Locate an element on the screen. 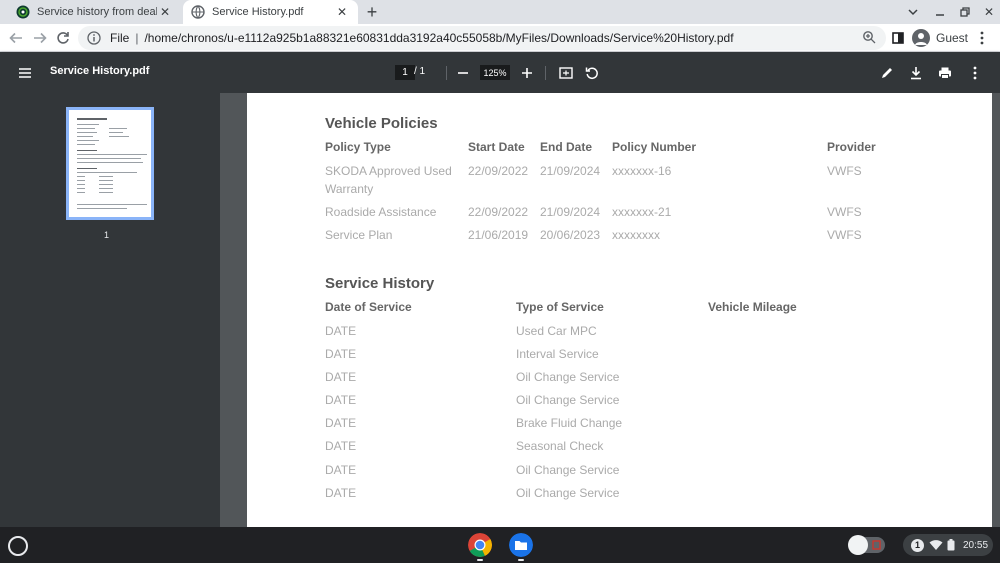 The width and height of the screenshot is (1000, 563). forward-icon is located at coordinates (40, 38).